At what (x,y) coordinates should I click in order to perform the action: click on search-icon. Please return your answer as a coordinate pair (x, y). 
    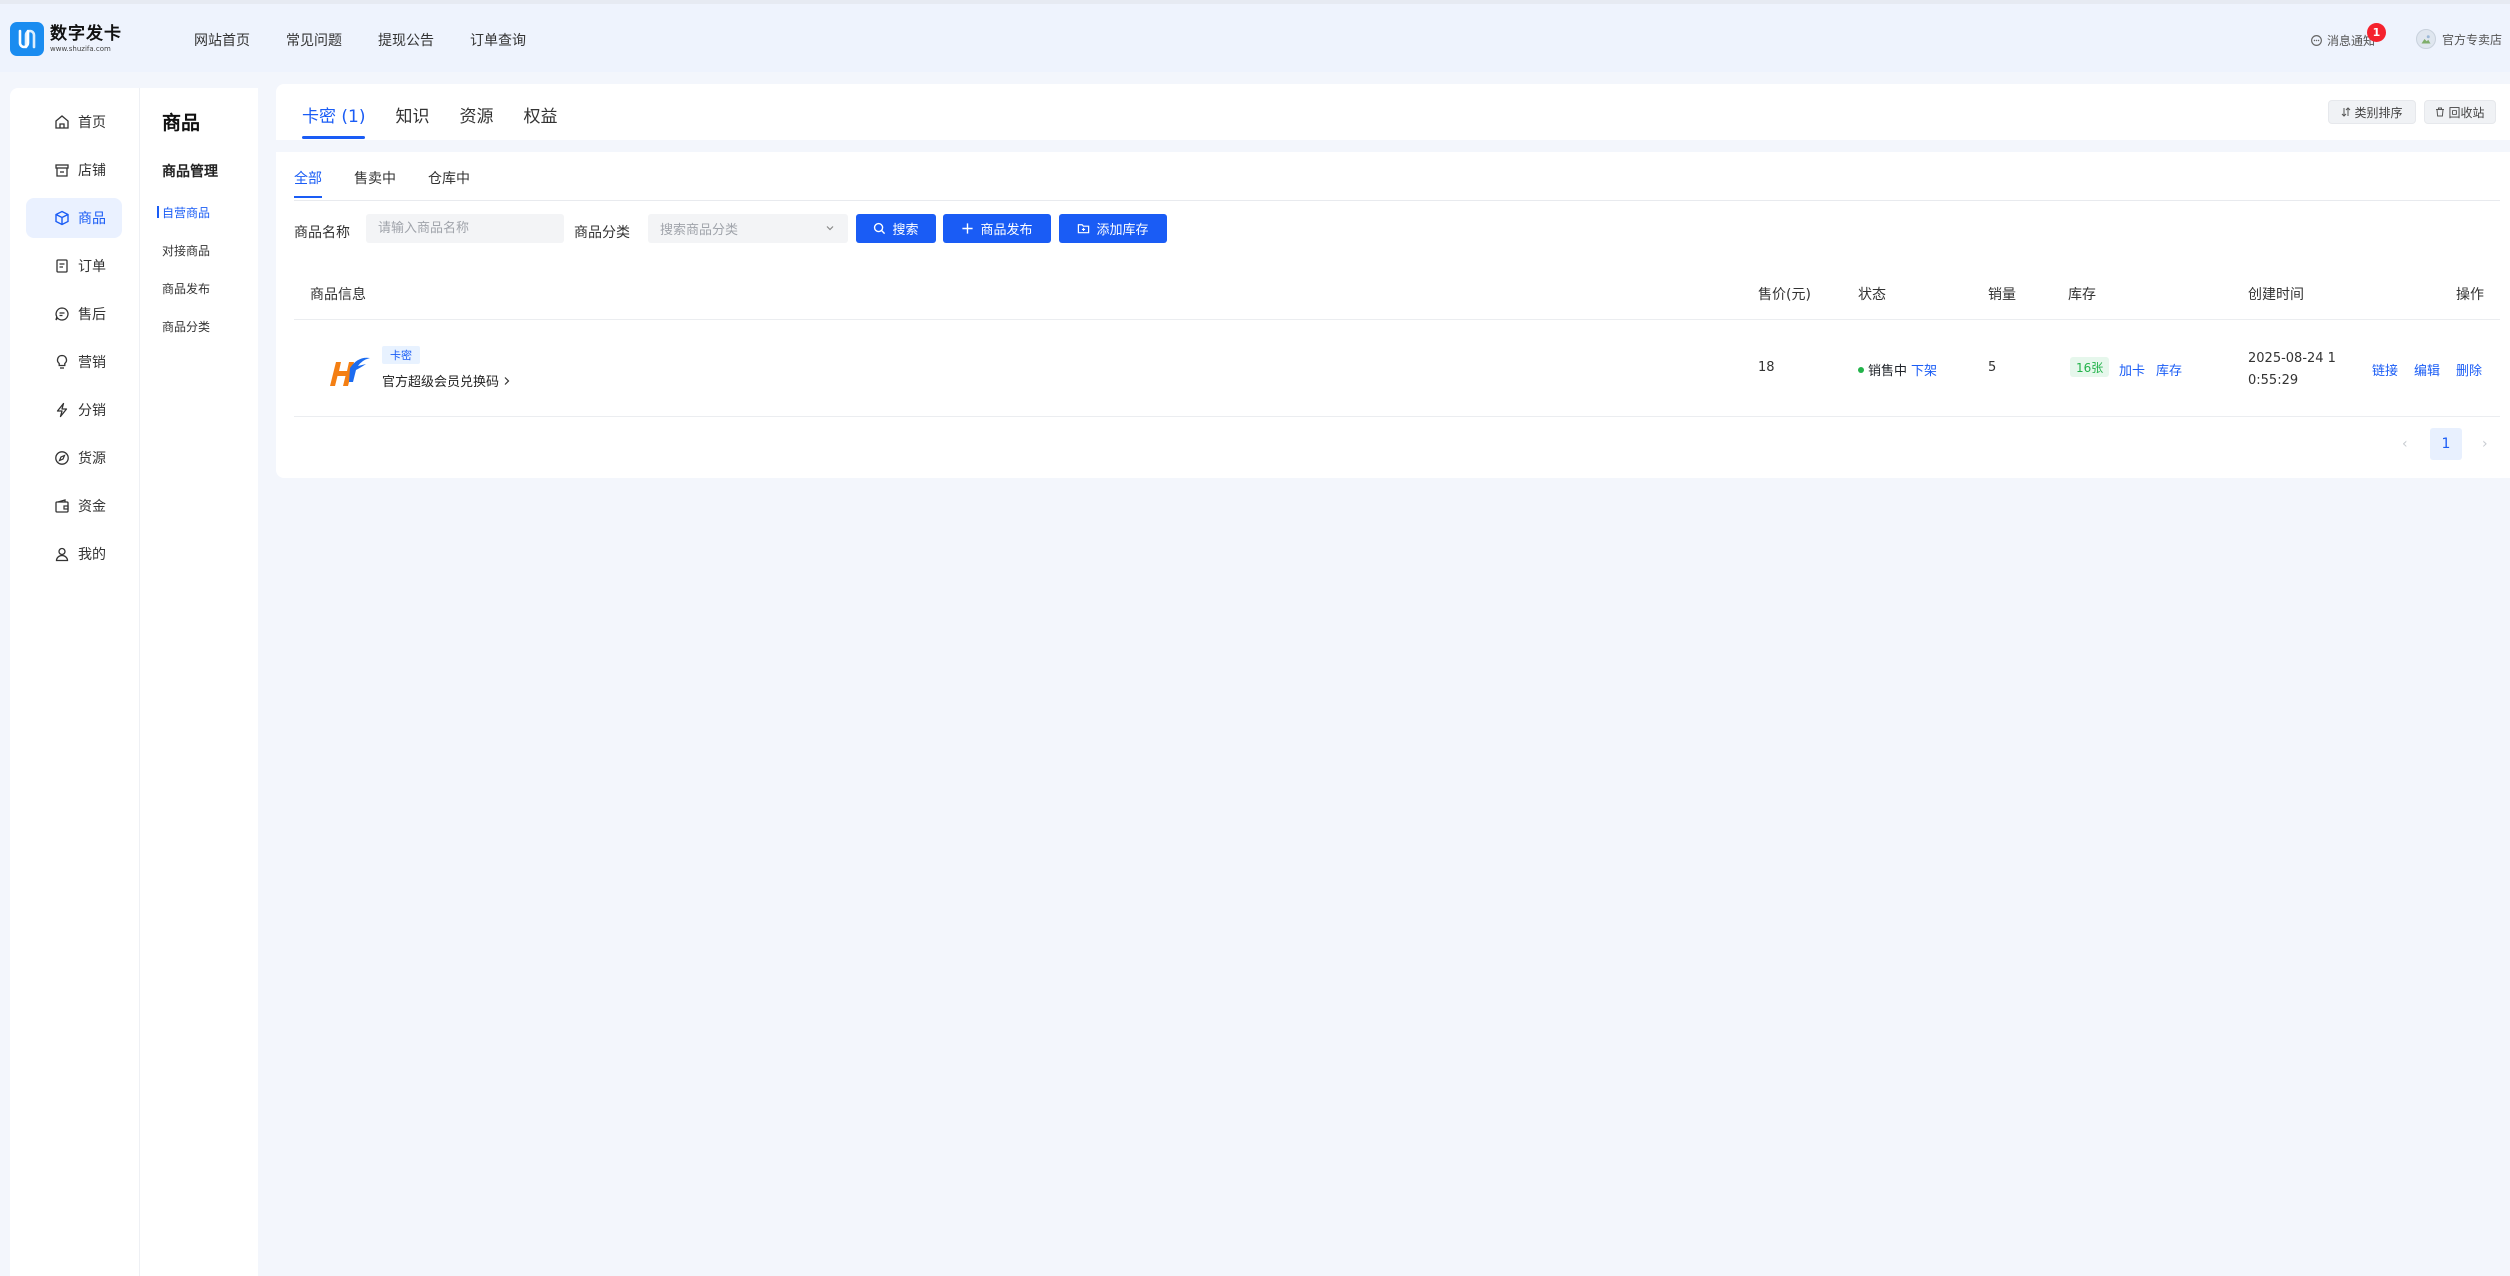
    Looking at the image, I should click on (880, 228).